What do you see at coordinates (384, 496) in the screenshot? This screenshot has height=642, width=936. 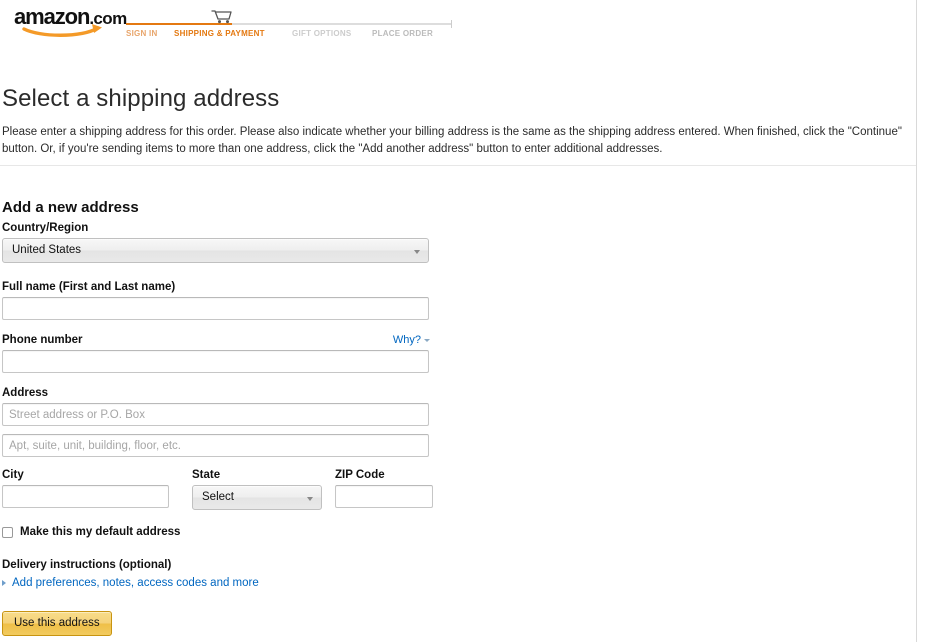 I see `zip-input` at bounding box center [384, 496].